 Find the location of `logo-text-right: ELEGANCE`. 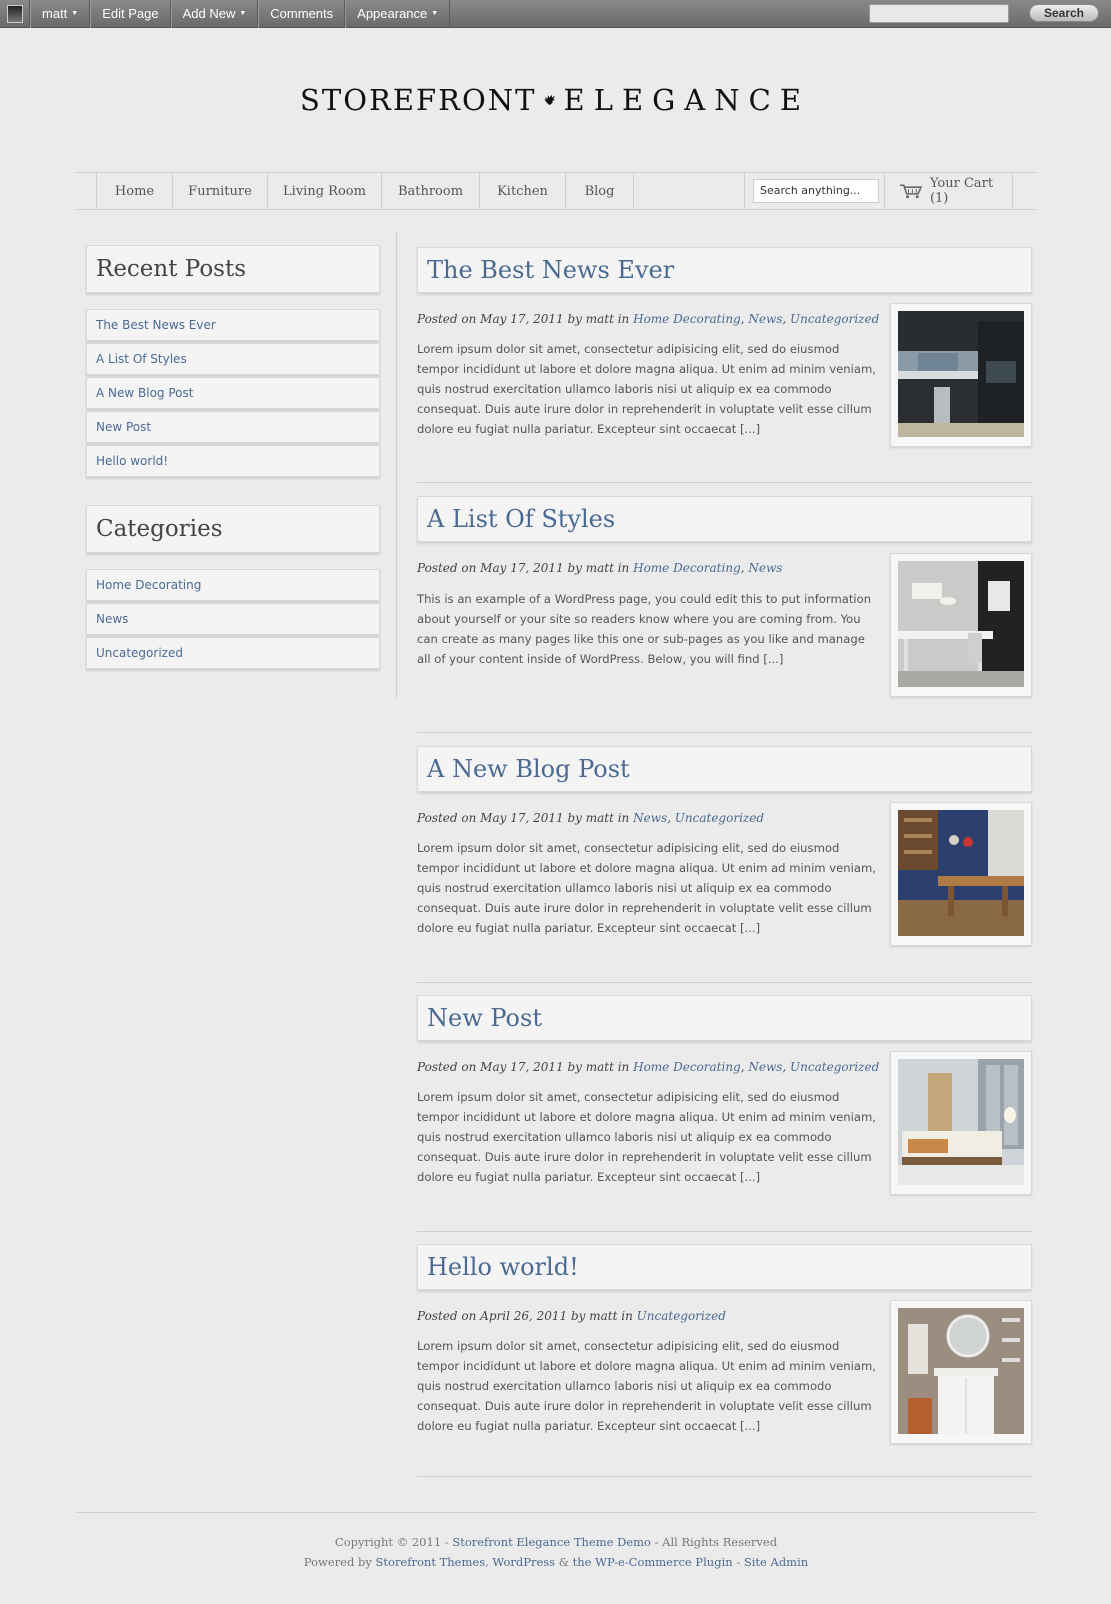

logo-text-right: ELEGANCE is located at coordinates (686, 100).